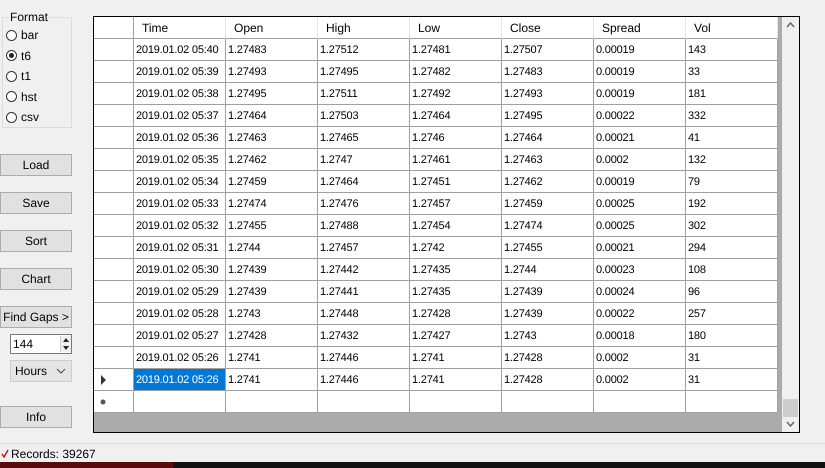  What do you see at coordinates (339, 94) in the screenshot?
I see `table-cell-text: 1.27511` at bounding box center [339, 94].